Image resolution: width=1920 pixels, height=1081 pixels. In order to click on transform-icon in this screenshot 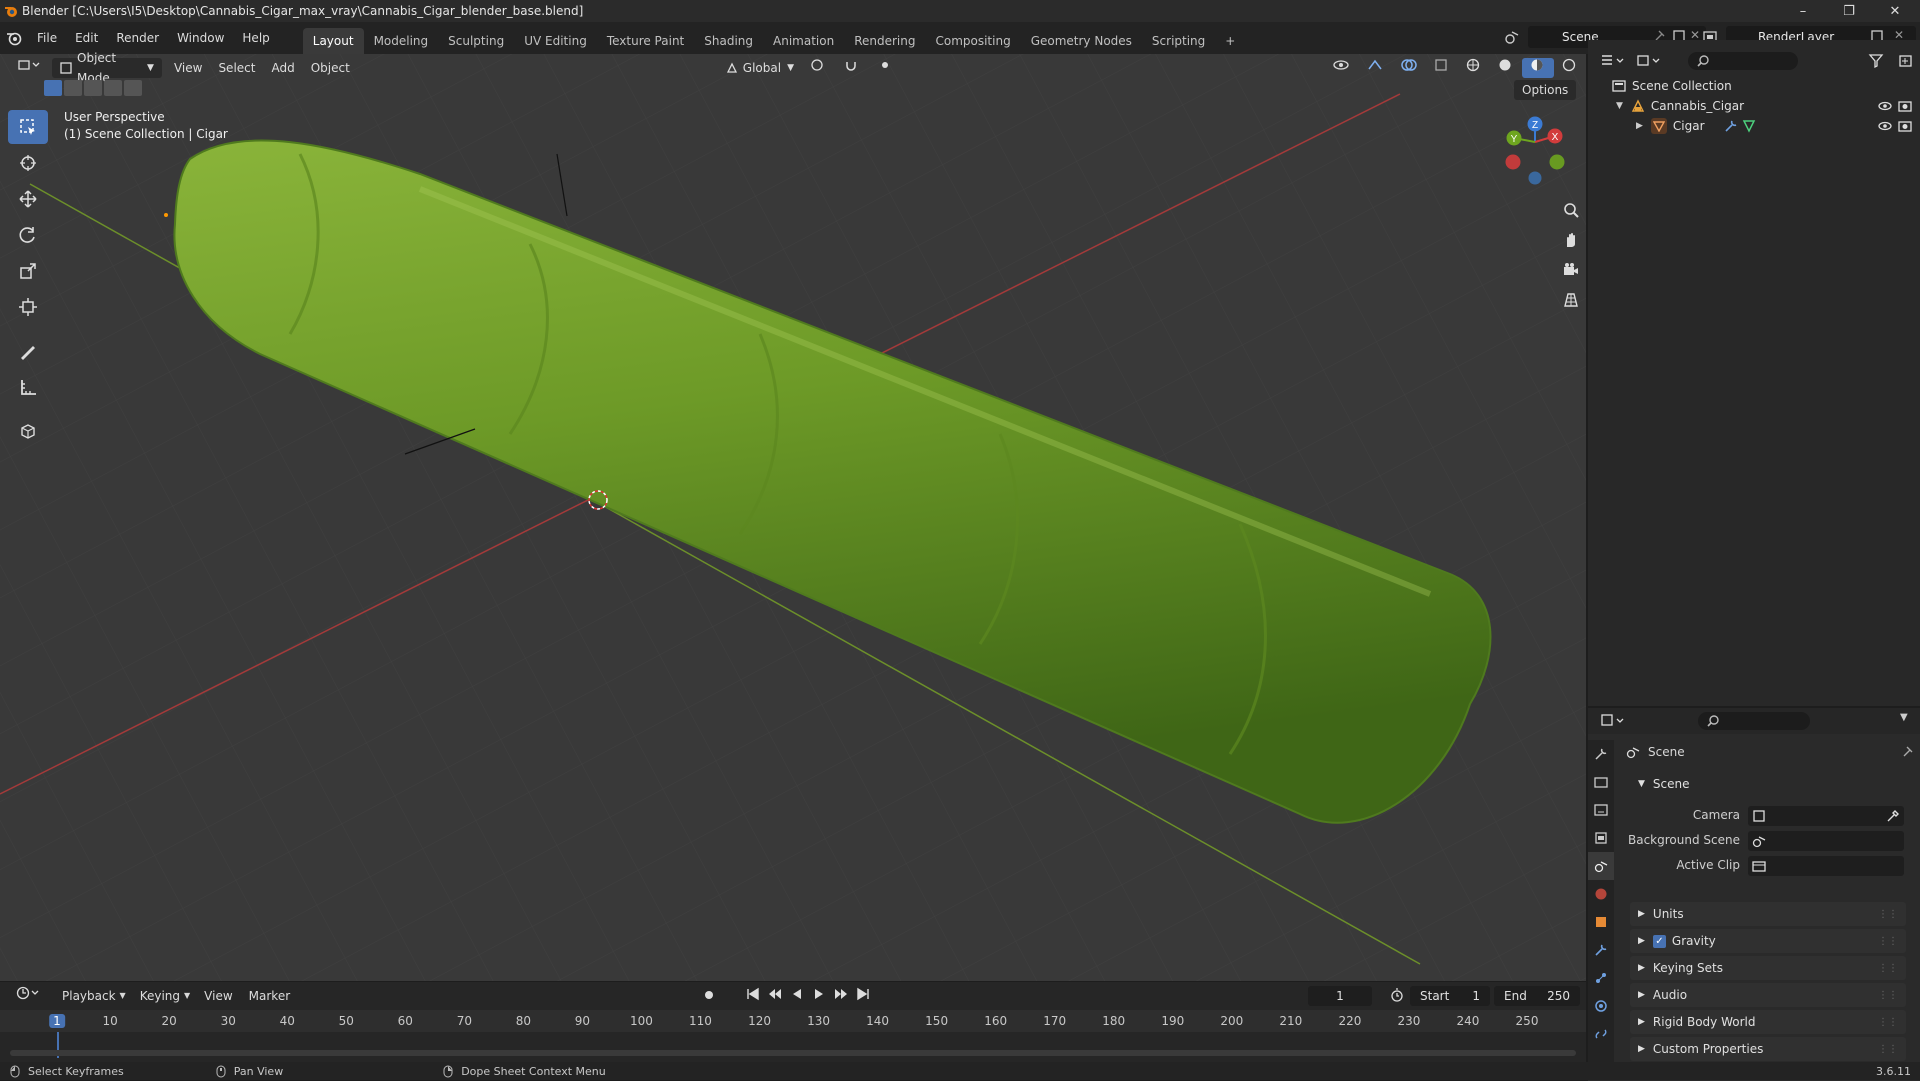, I will do `click(28, 307)`.